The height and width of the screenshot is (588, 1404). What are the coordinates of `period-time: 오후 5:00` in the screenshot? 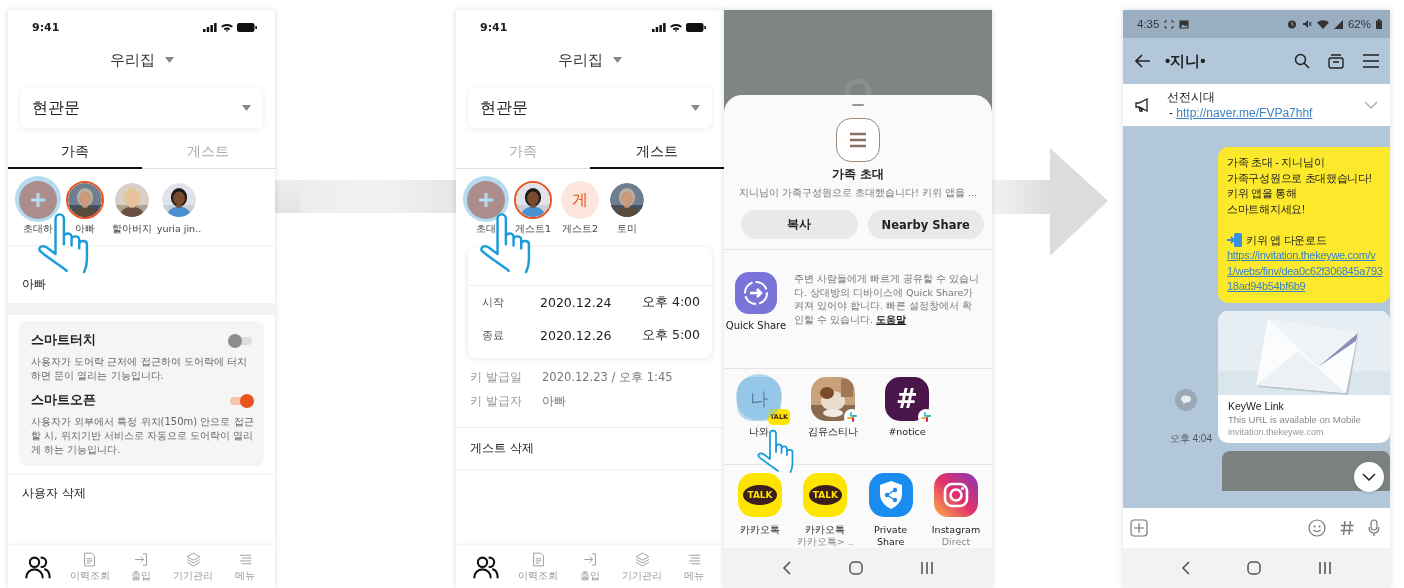 It's located at (670, 335).